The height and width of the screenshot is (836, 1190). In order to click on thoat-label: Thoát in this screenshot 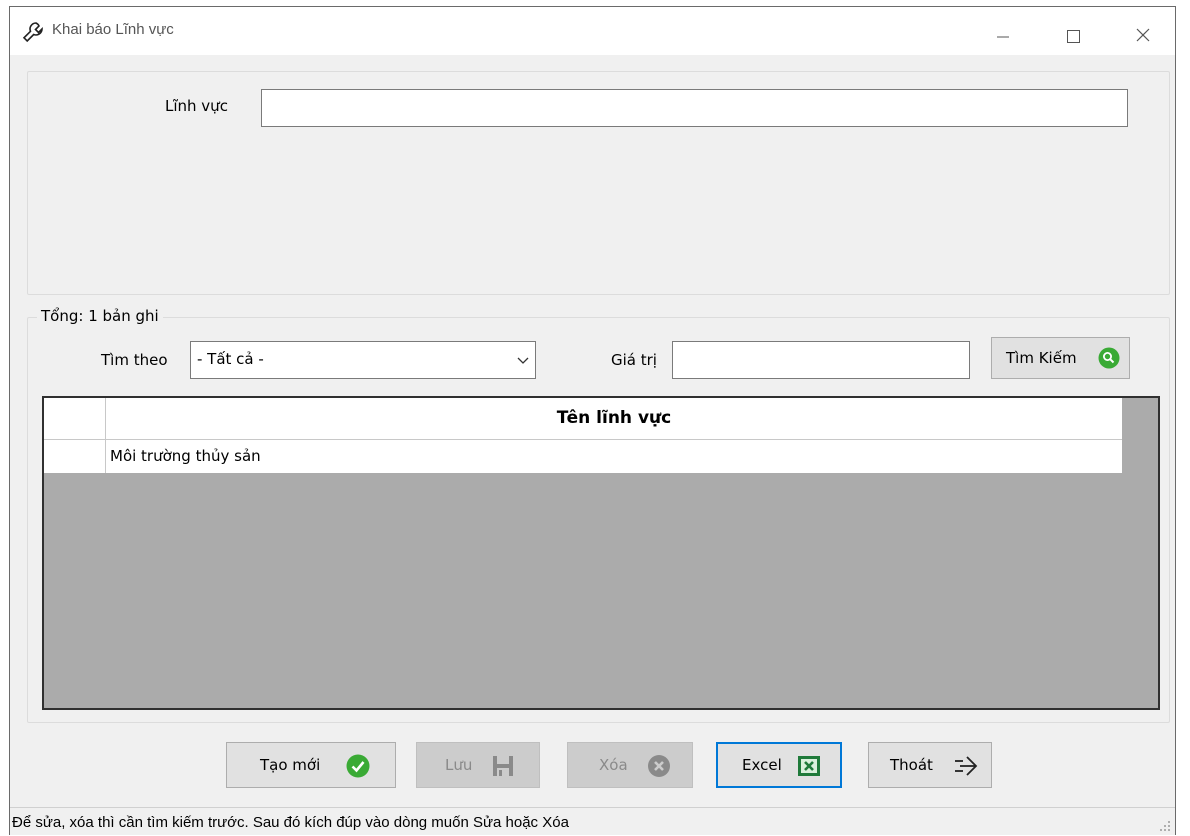, I will do `click(911, 765)`.